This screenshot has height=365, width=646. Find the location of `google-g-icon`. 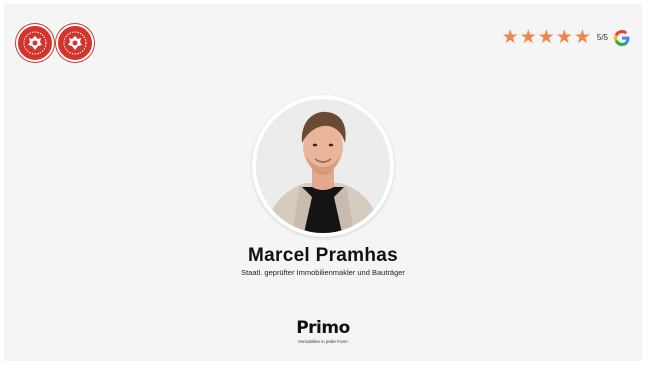

google-g-icon is located at coordinates (622, 37).